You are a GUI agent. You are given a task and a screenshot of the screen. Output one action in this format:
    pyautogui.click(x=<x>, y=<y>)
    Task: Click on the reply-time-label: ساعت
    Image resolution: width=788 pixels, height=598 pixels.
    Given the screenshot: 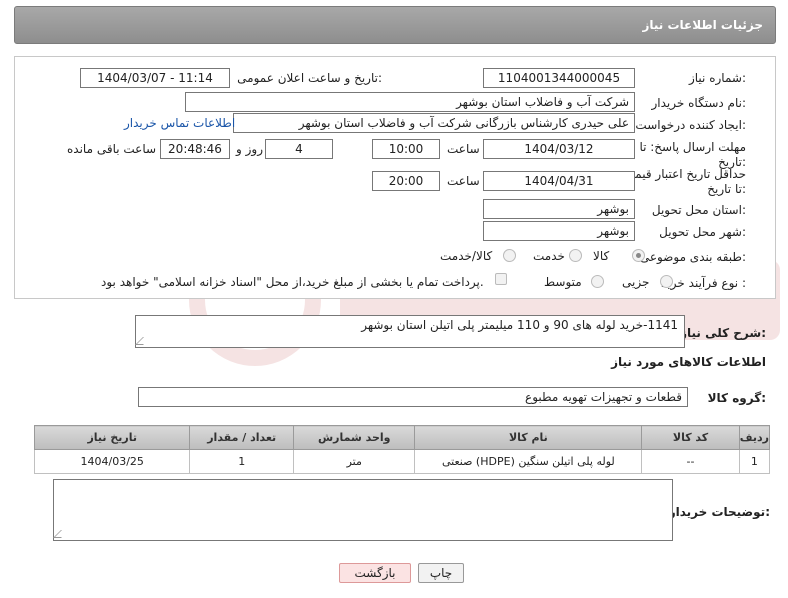 What is the action you would take?
    pyautogui.click(x=463, y=149)
    